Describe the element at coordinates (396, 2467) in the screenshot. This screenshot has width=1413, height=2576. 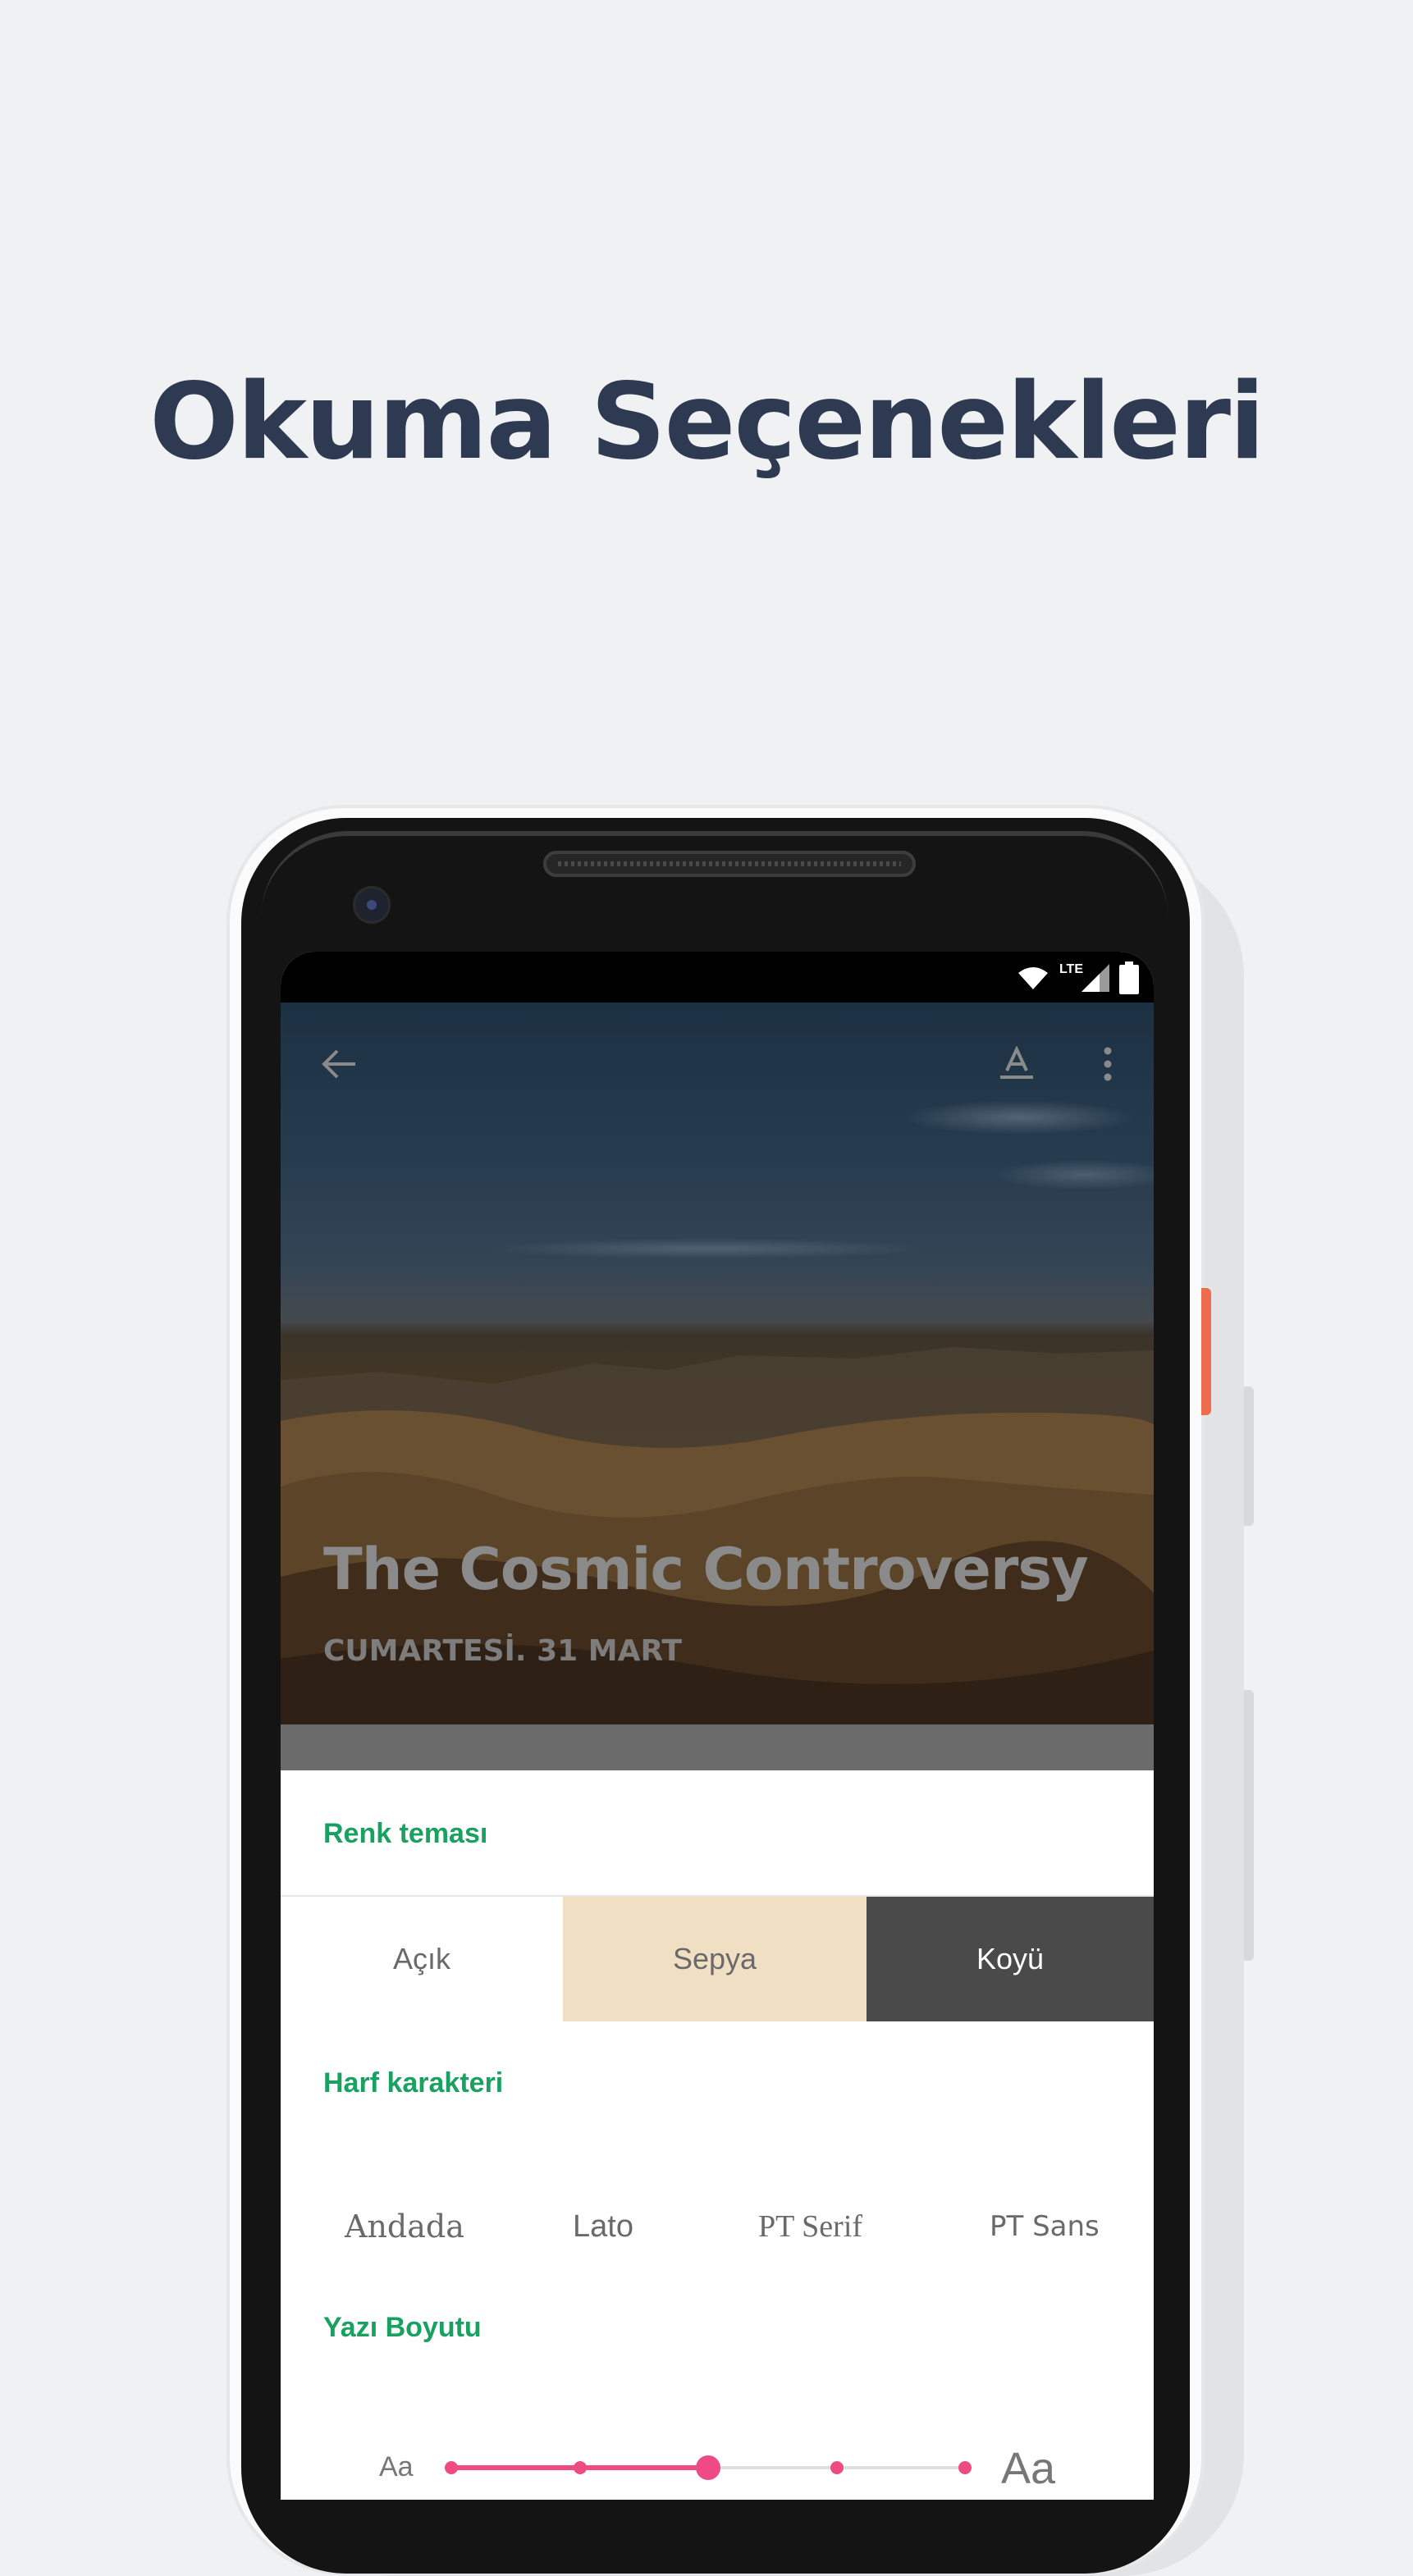
I see `text-size-min-label: Aa` at that location.